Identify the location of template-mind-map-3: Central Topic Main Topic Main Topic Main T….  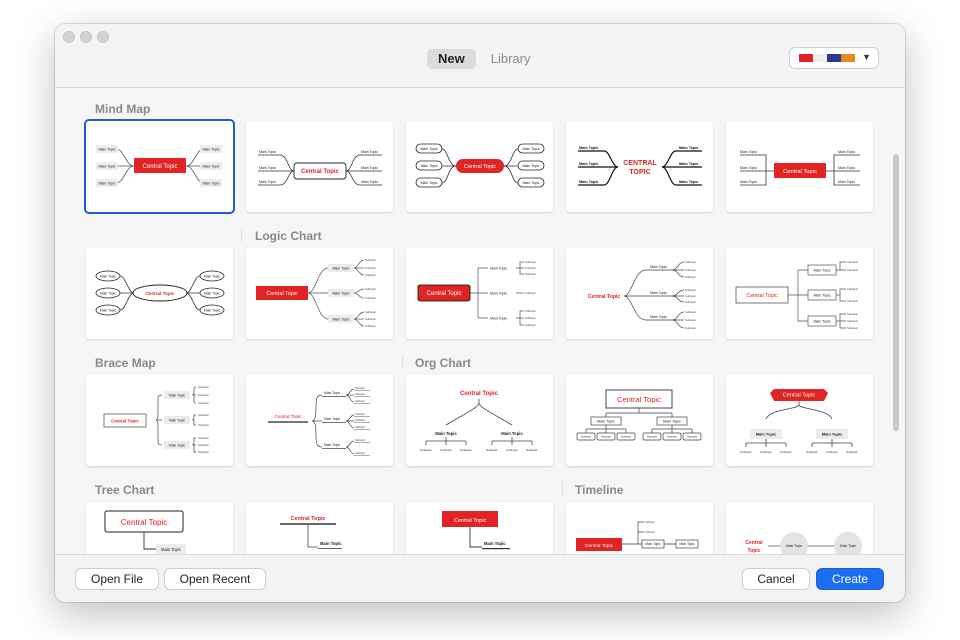
(479, 166).